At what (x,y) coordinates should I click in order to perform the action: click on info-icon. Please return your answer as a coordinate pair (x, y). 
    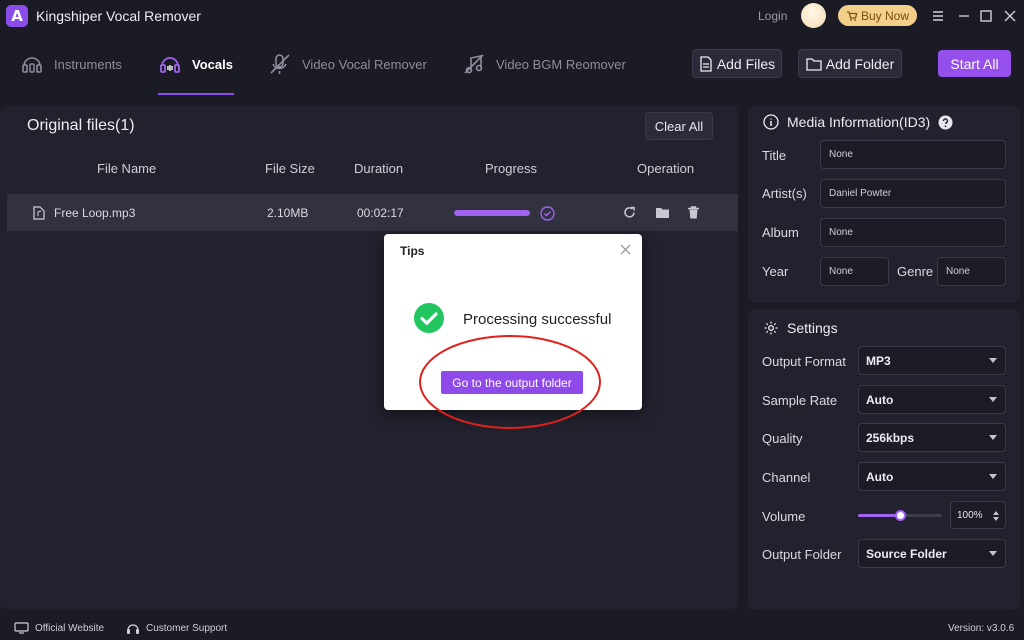
    Looking at the image, I should click on (771, 122).